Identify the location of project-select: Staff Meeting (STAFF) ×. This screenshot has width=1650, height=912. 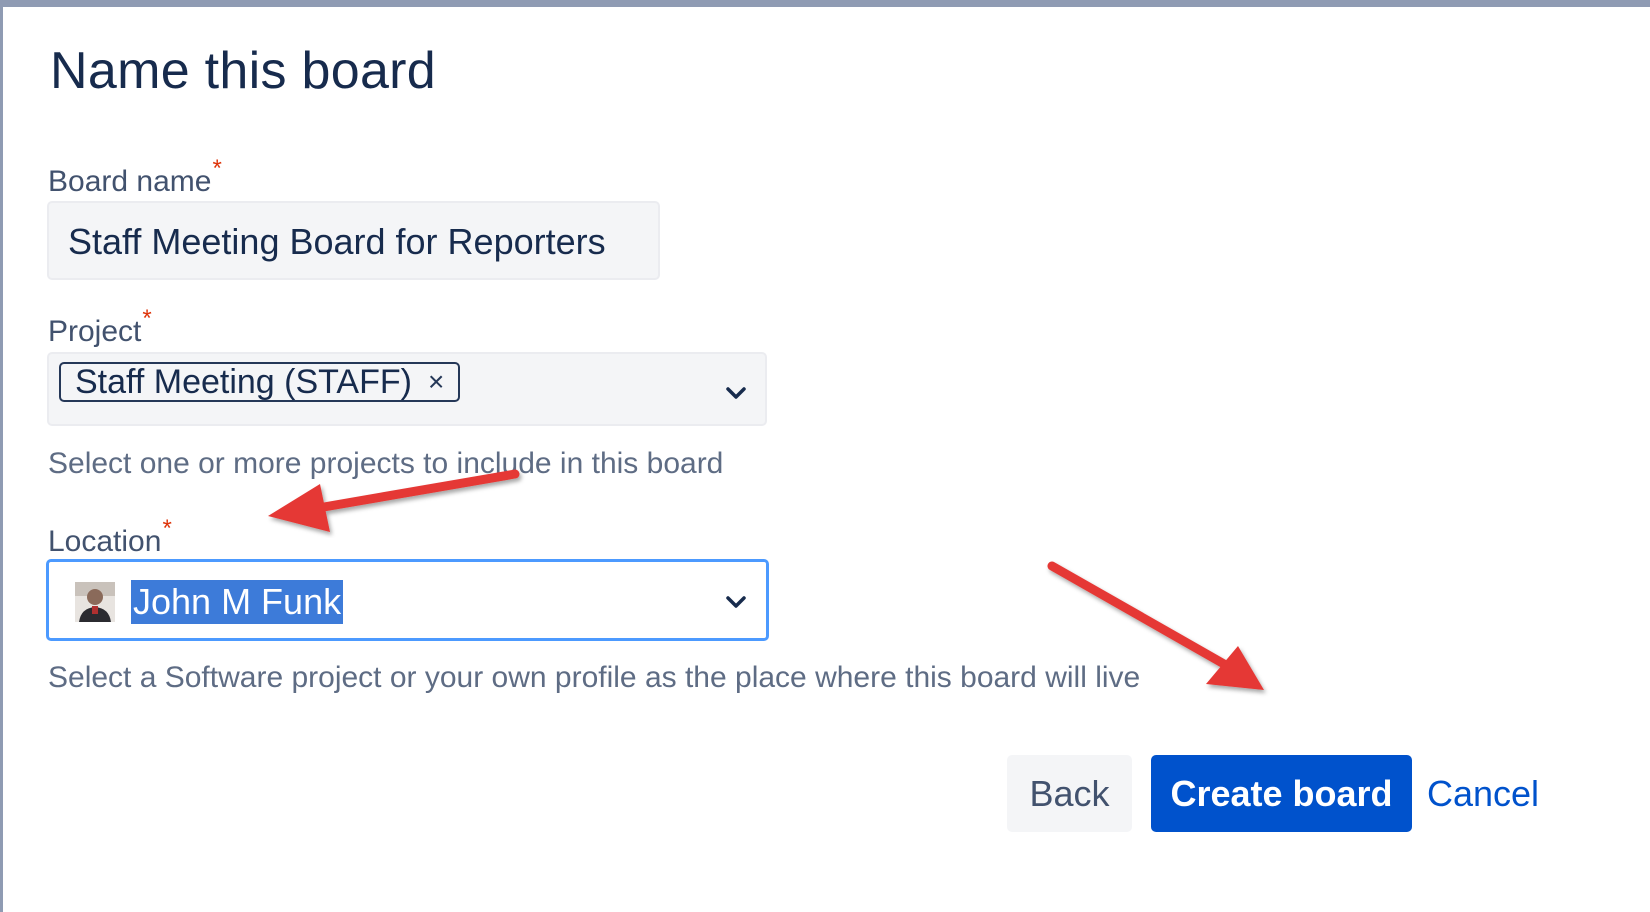
(407, 389).